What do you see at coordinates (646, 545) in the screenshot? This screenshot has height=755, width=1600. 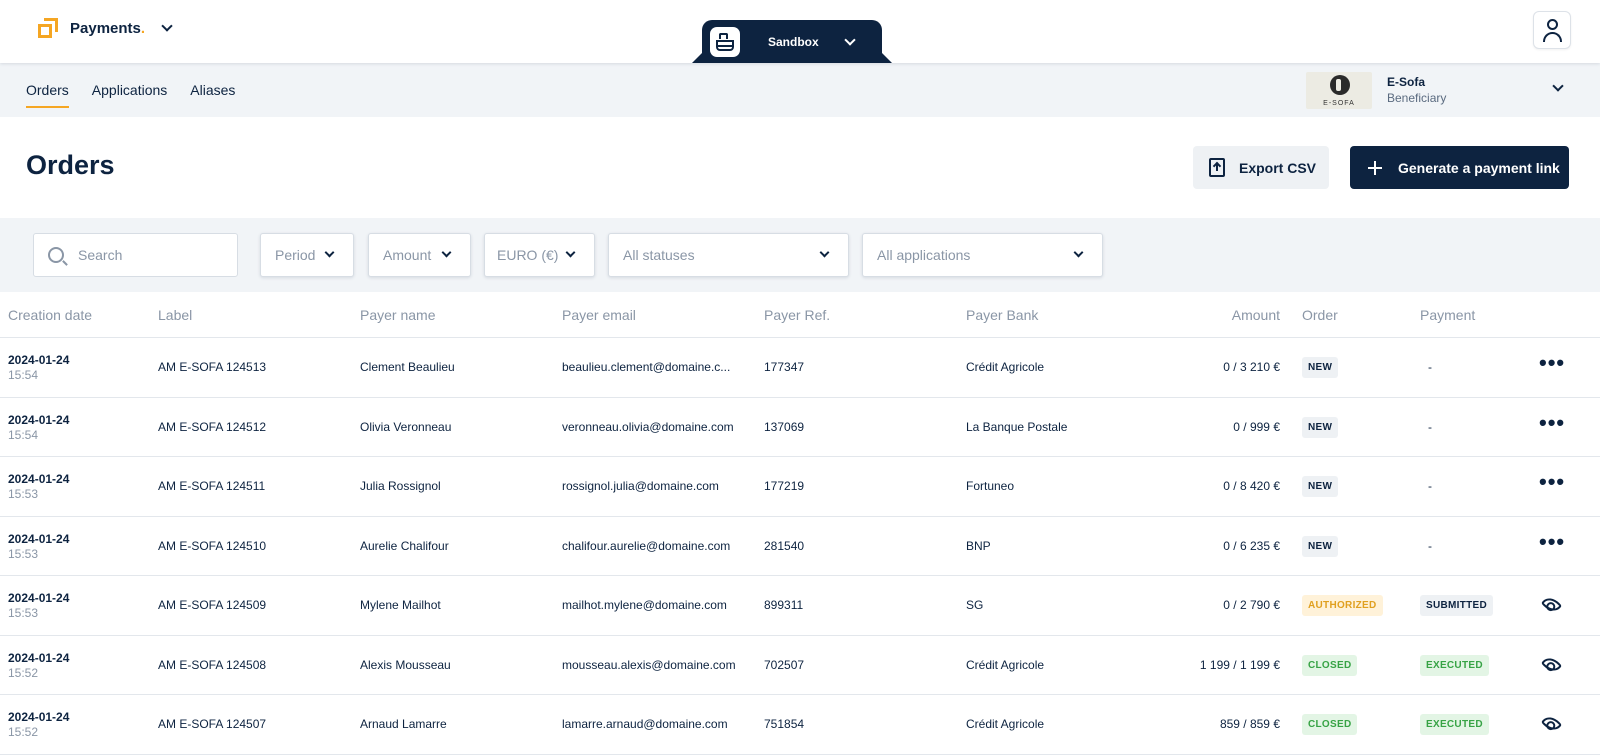 I see `row-payer-email: chalifour.aurelie@domaine.com` at bounding box center [646, 545].